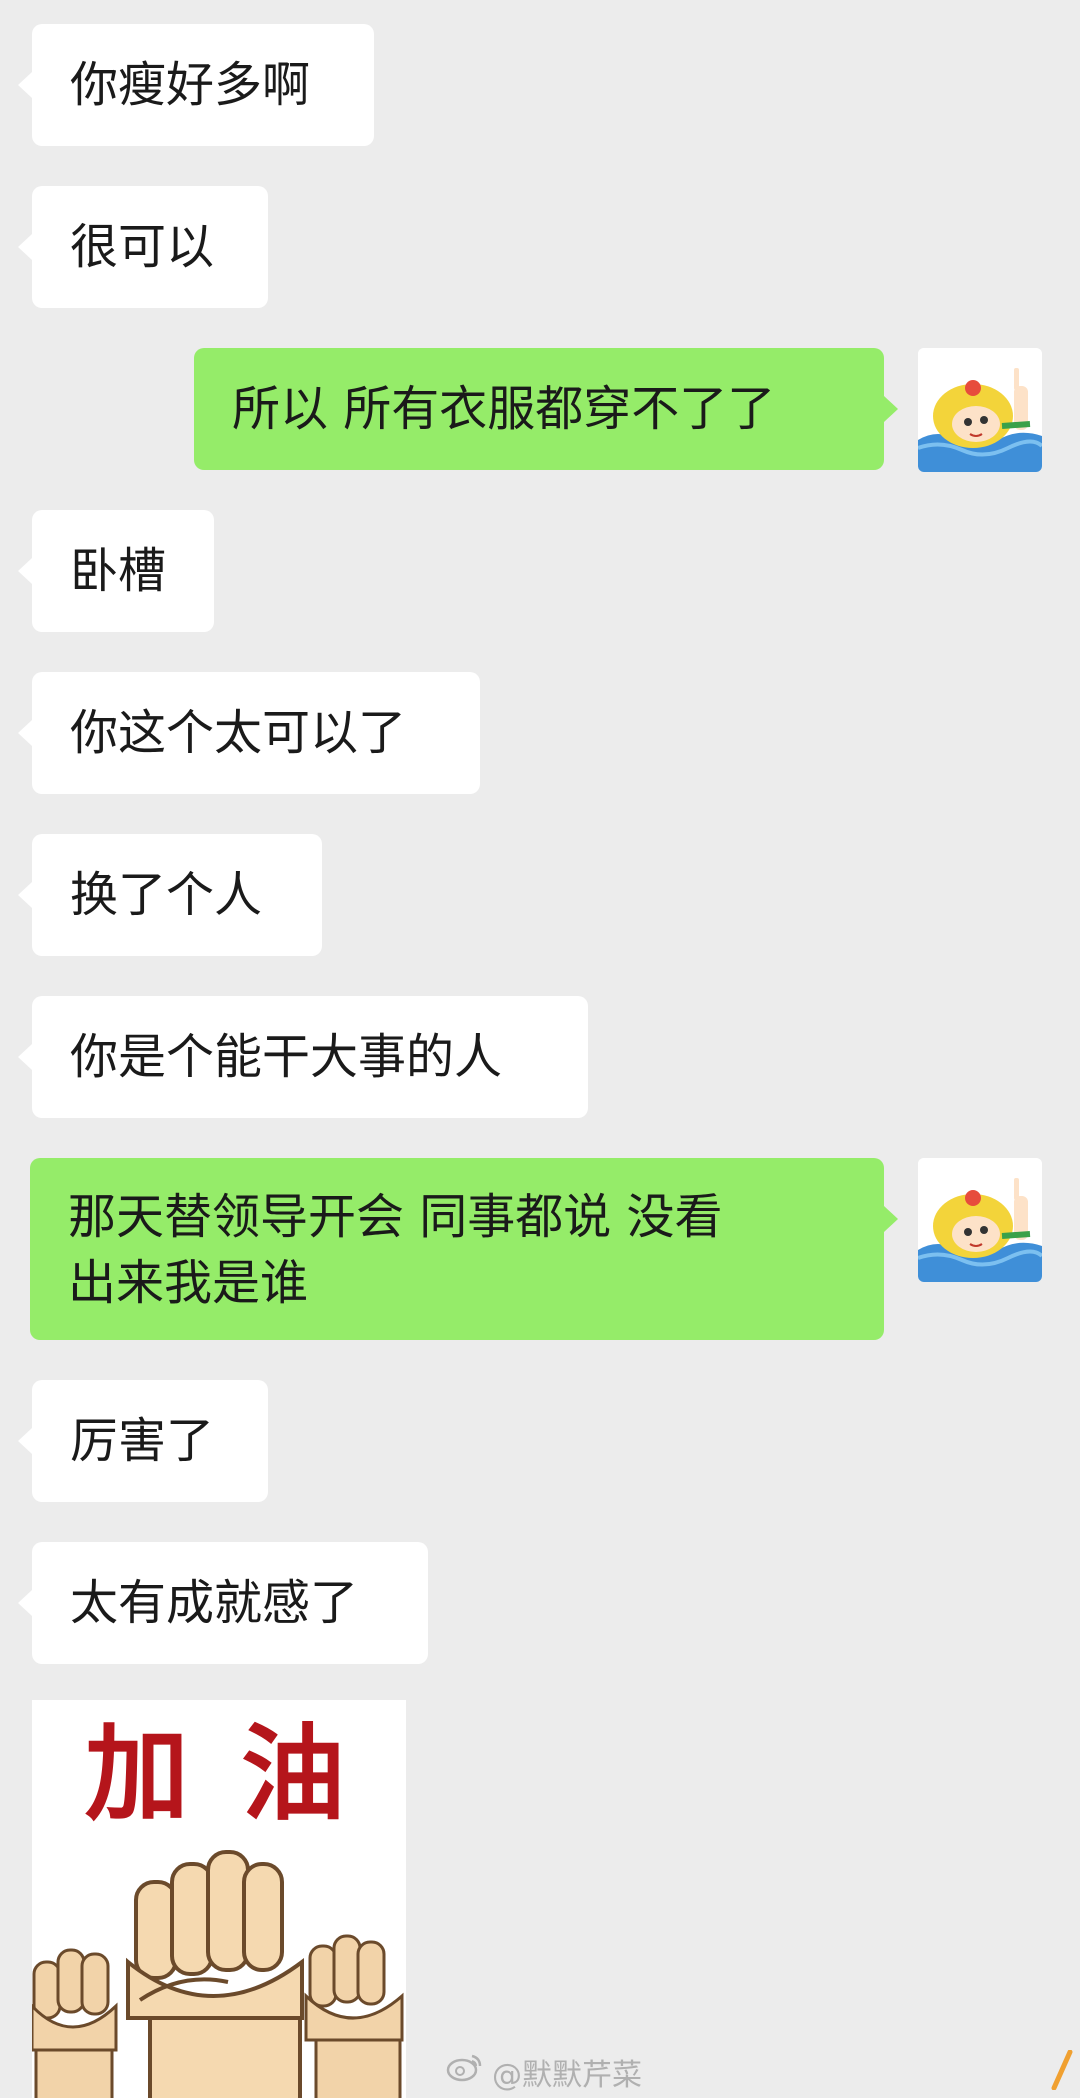 This screenshot has width=1080, height=2098. Describe the element at coordinates (190, 85) in the screenshot. I see `message-text: 你瘦好多啊` at that location.